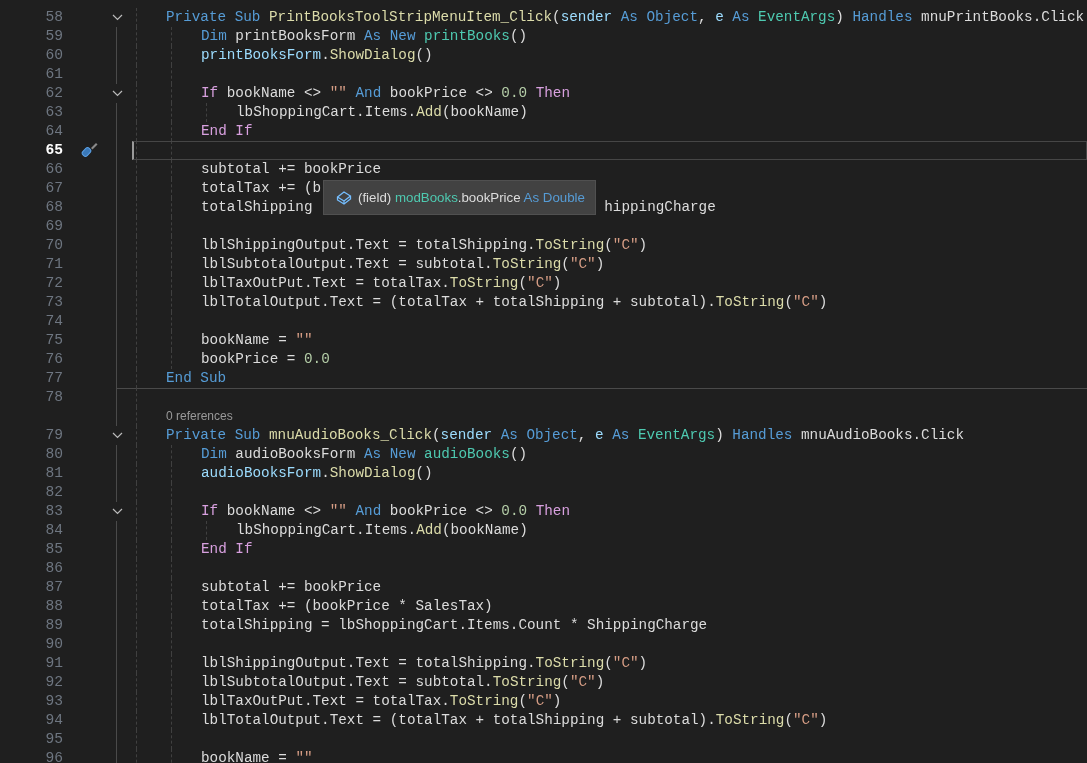 Image resolution: width=1087 pixels, height=763 pixels. What do you see at coordinates (53, 359) in the screenshot?
I see `line-number: 76` at bounding box center [53, 359].